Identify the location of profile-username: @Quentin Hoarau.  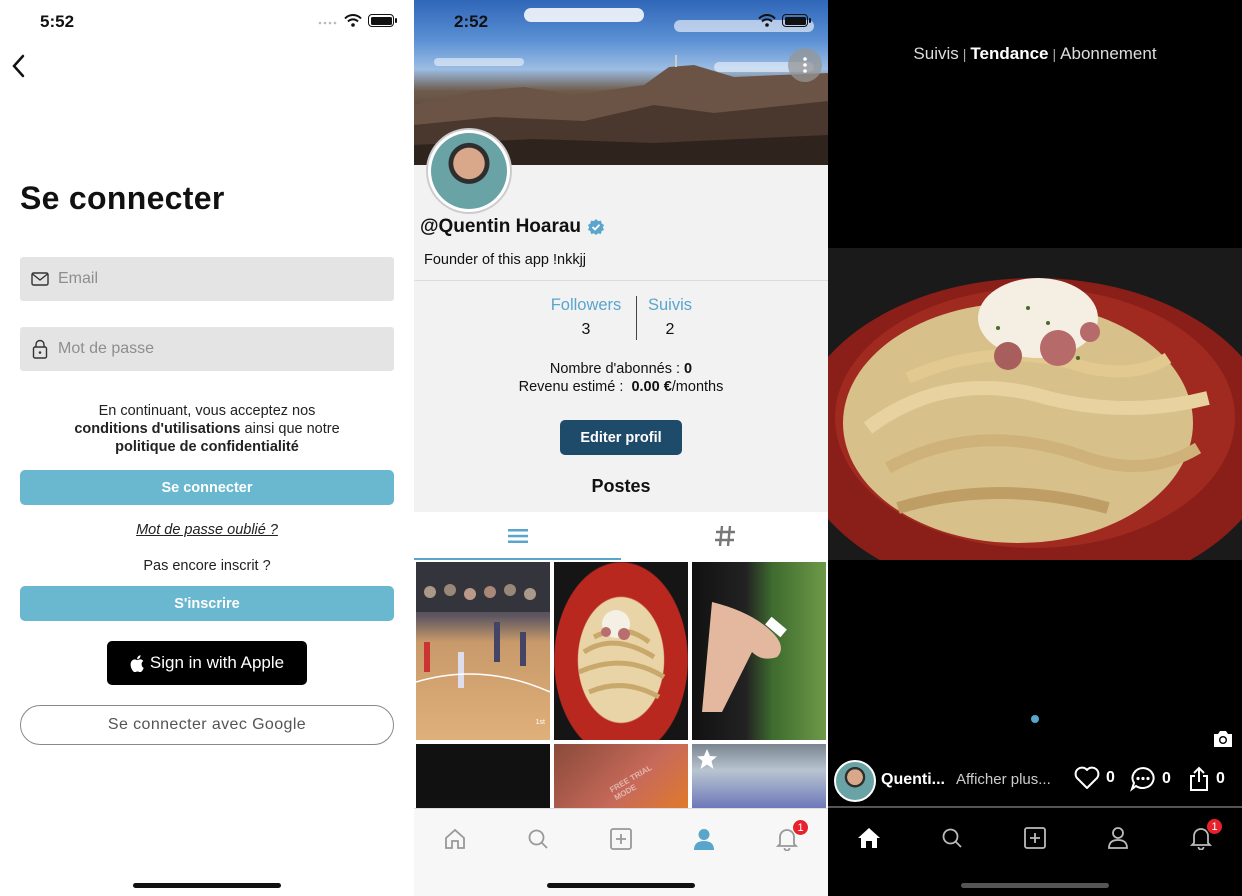
(512, 227).